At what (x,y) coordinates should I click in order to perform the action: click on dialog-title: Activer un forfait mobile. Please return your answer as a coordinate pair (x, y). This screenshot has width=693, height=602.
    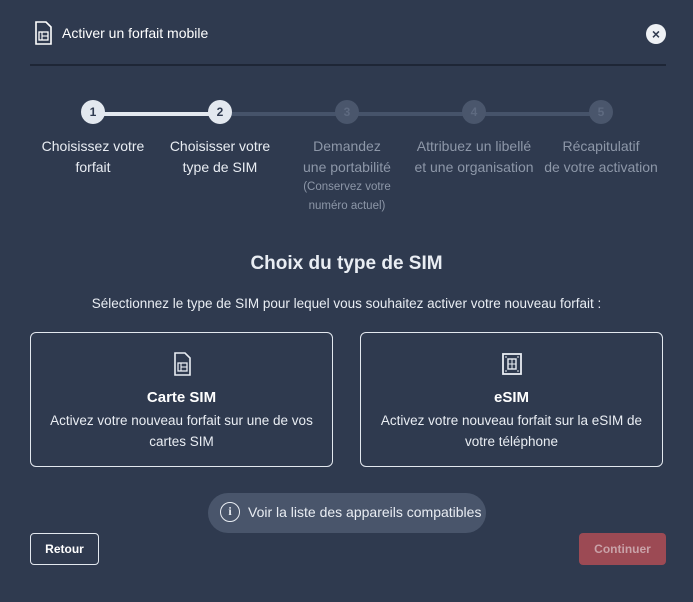
    Looking at the image, I should click on (135, 33).